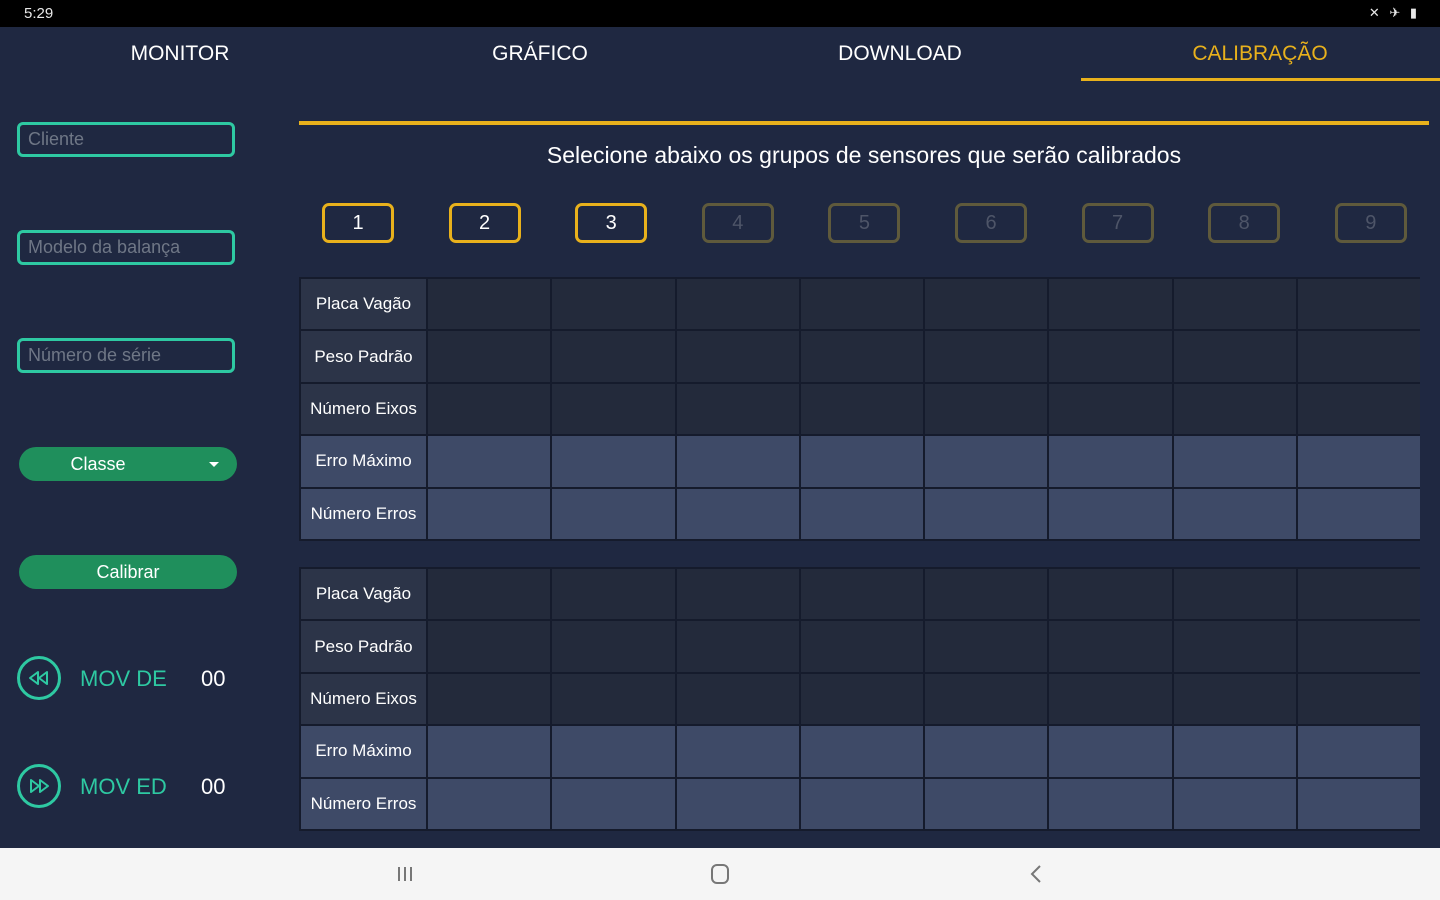 Image resolution: width=1440 pixels, height=900 pixels. Describe the element at coordinates (1370, 223) in the screenshot. I see `group-button-9: 9` at that location.